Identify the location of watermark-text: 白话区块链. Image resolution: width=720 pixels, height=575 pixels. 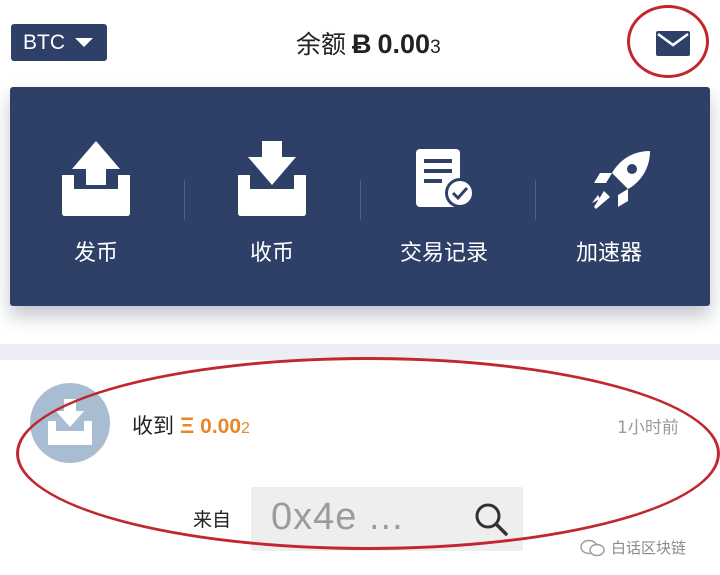
(649, 548).